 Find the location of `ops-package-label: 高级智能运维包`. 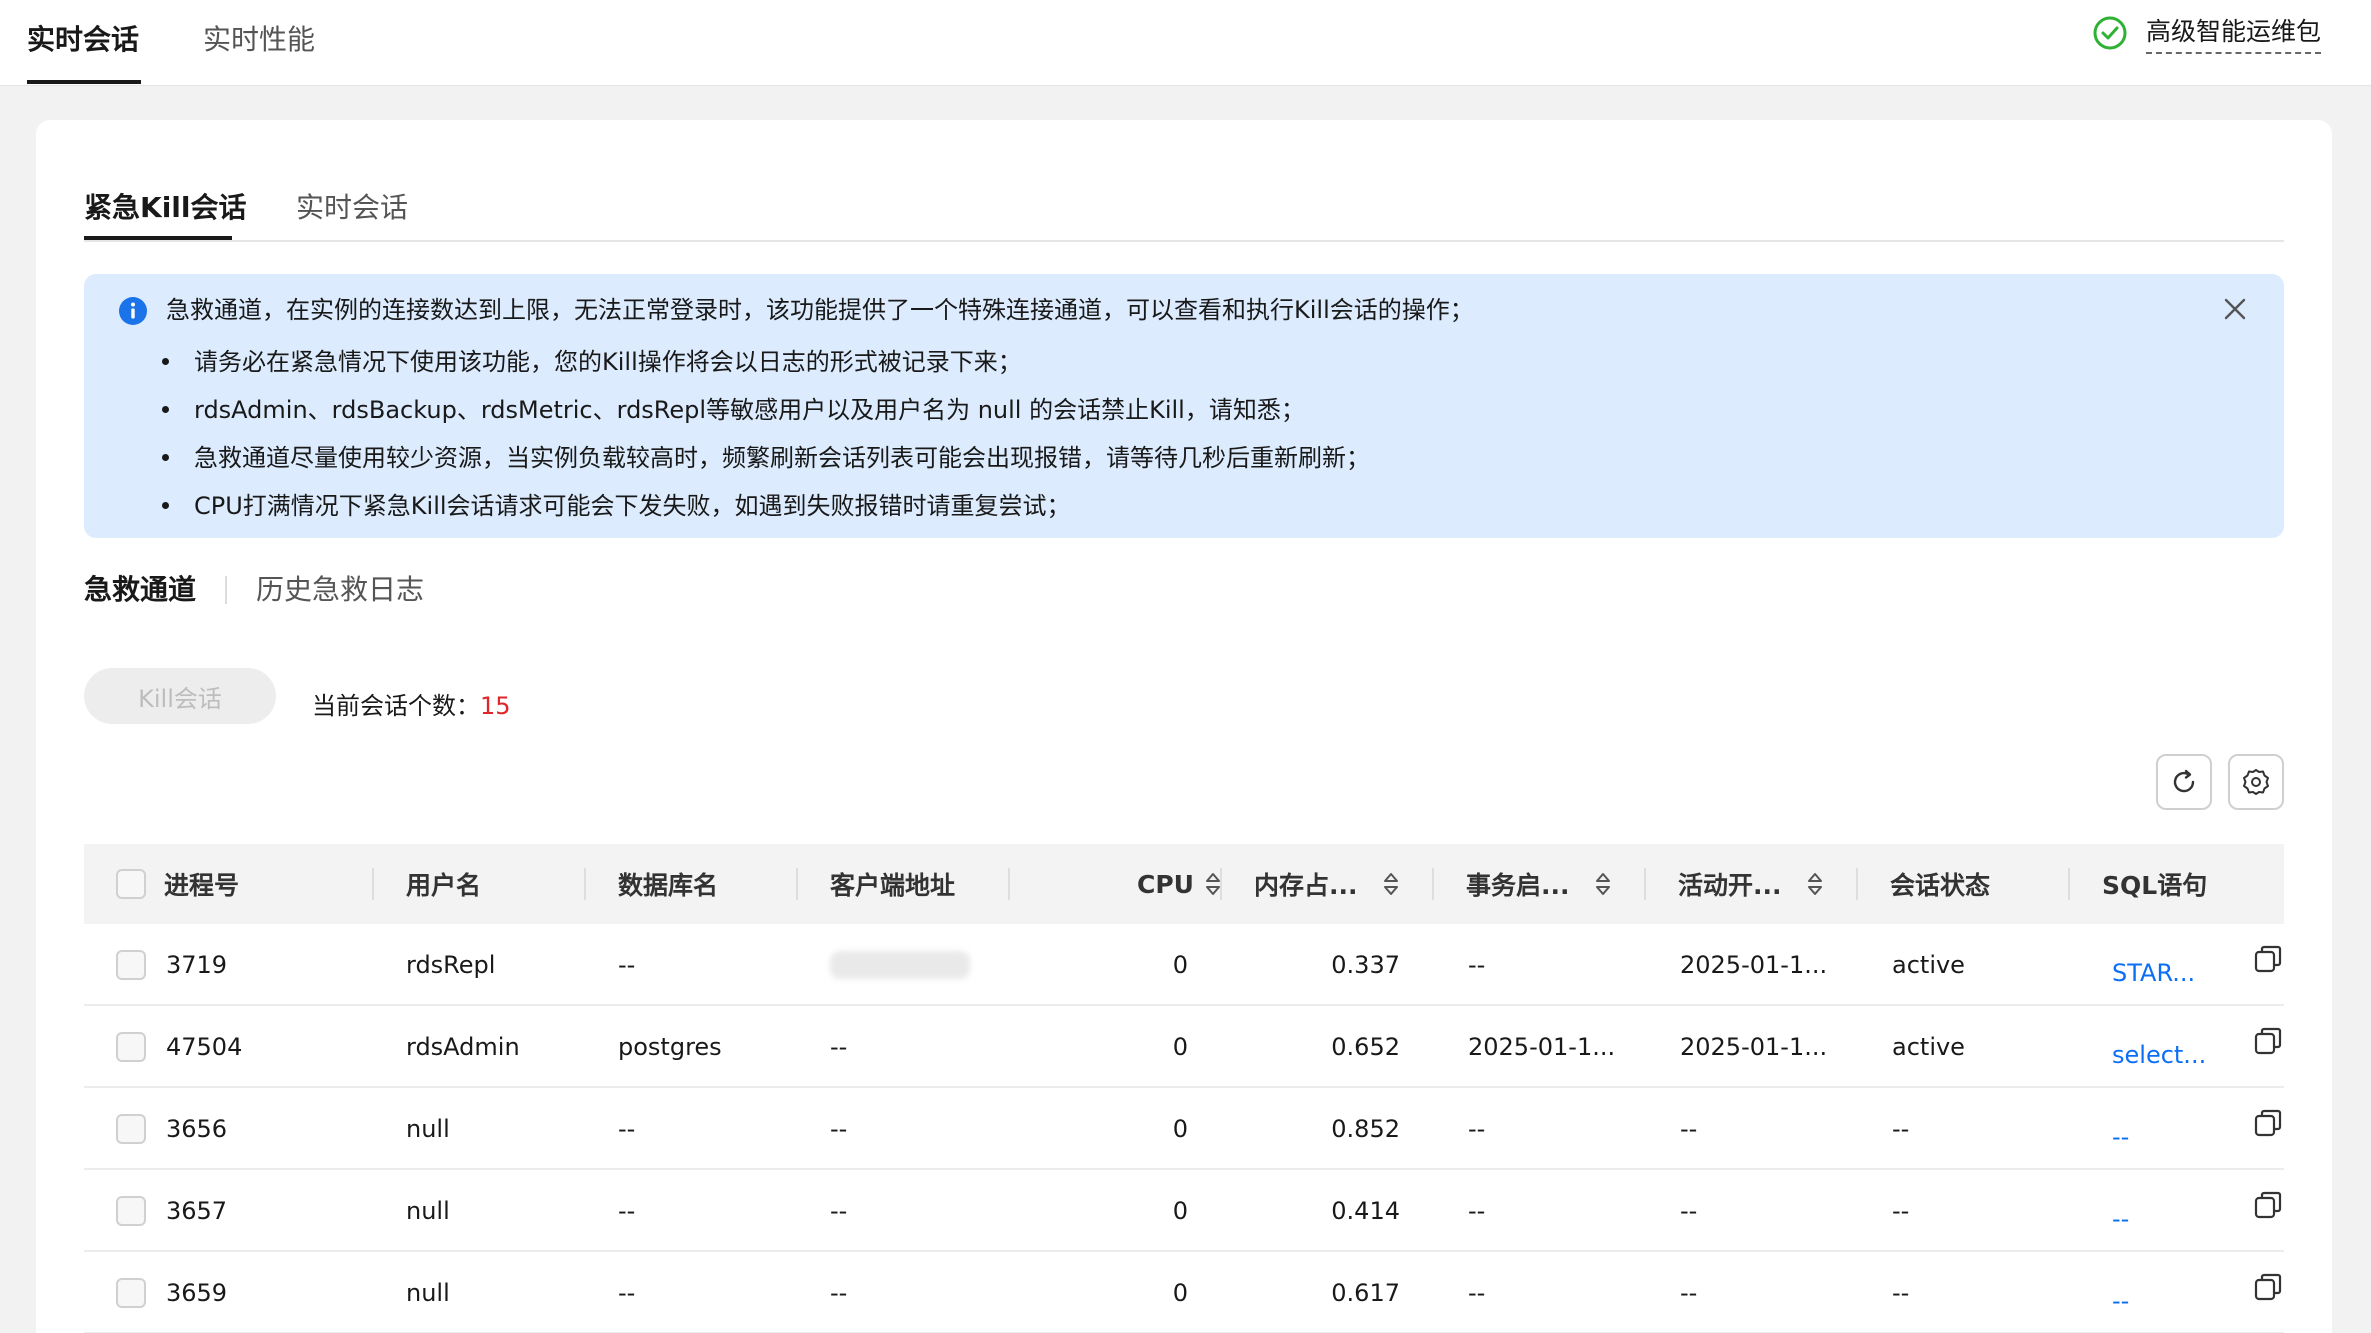

ops-package-label: 高级智能运维包 is located at coordinates (2233, 33).